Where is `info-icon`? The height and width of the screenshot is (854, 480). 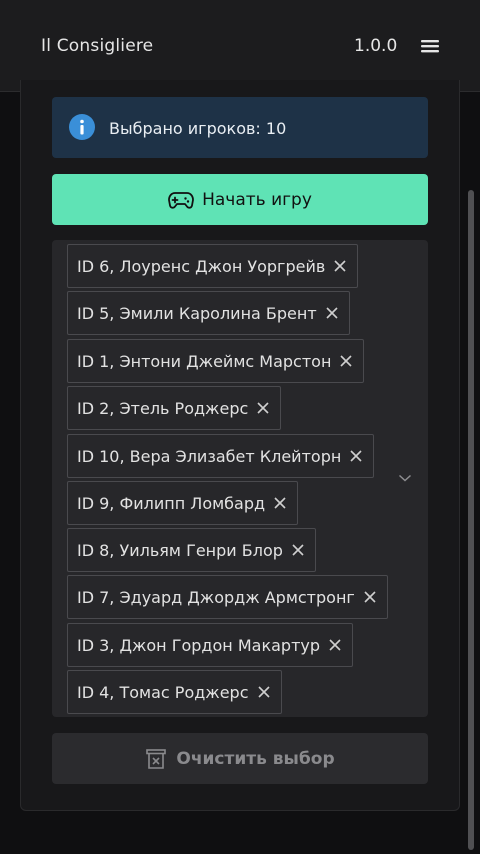
info-icon is located at coordinates (82, 127).